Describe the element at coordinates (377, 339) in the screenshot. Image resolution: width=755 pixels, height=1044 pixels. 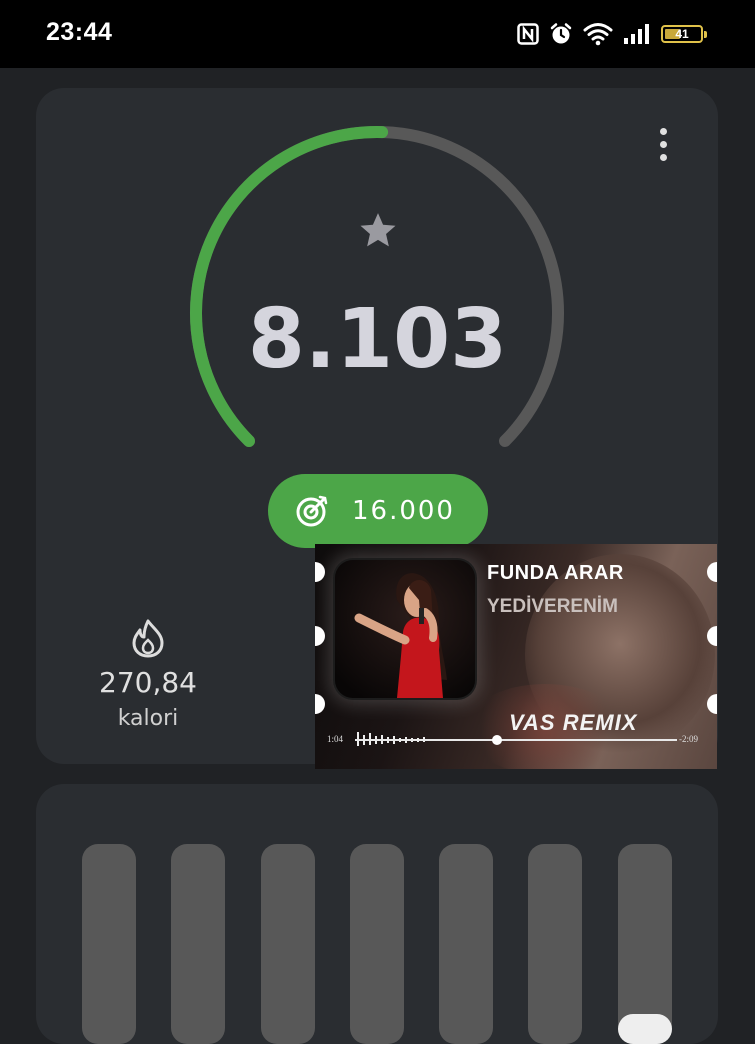
I see `step-count: 8.103` at that location.